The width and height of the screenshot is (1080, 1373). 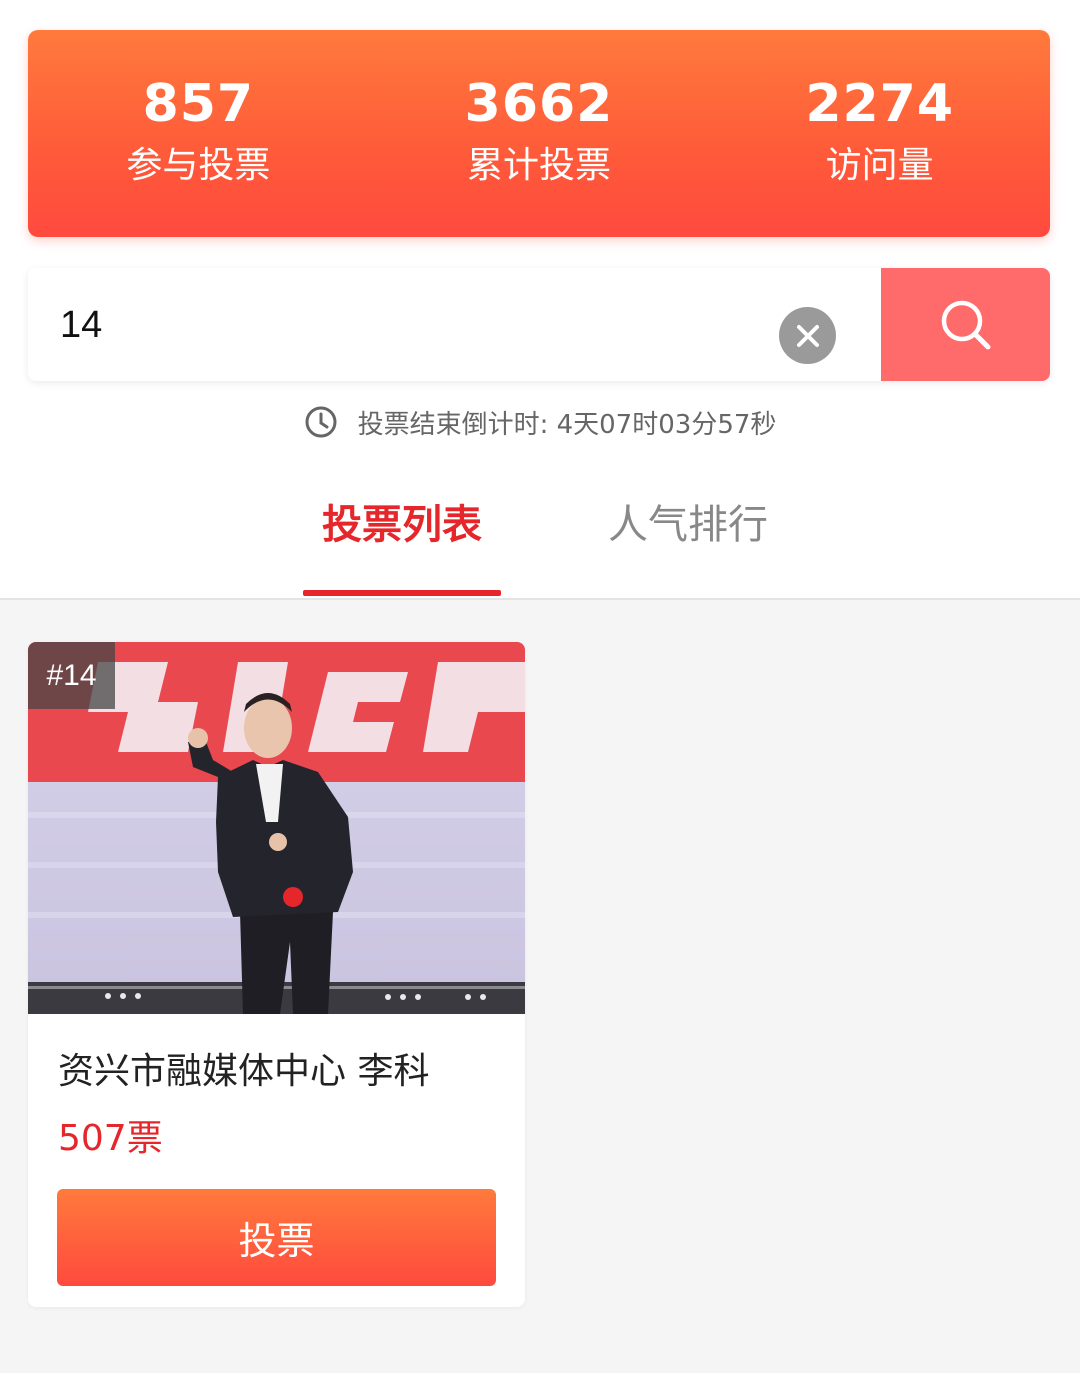 I want to click on clock-icon, so click(x=321, y=422).